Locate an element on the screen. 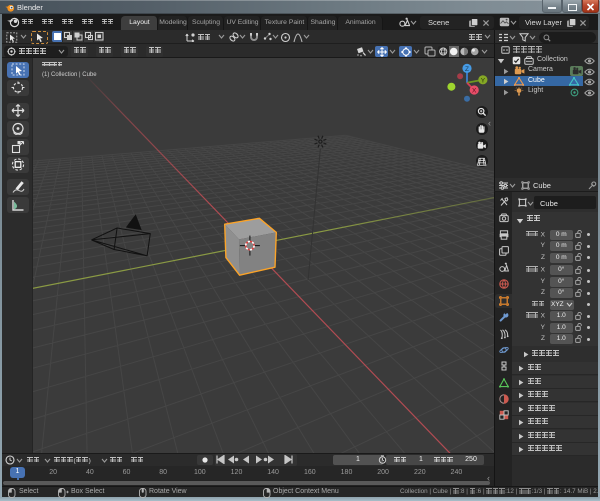 The height and width of the screenshot is (501, 600). svg-text: X is located at coordinates (474, 91).